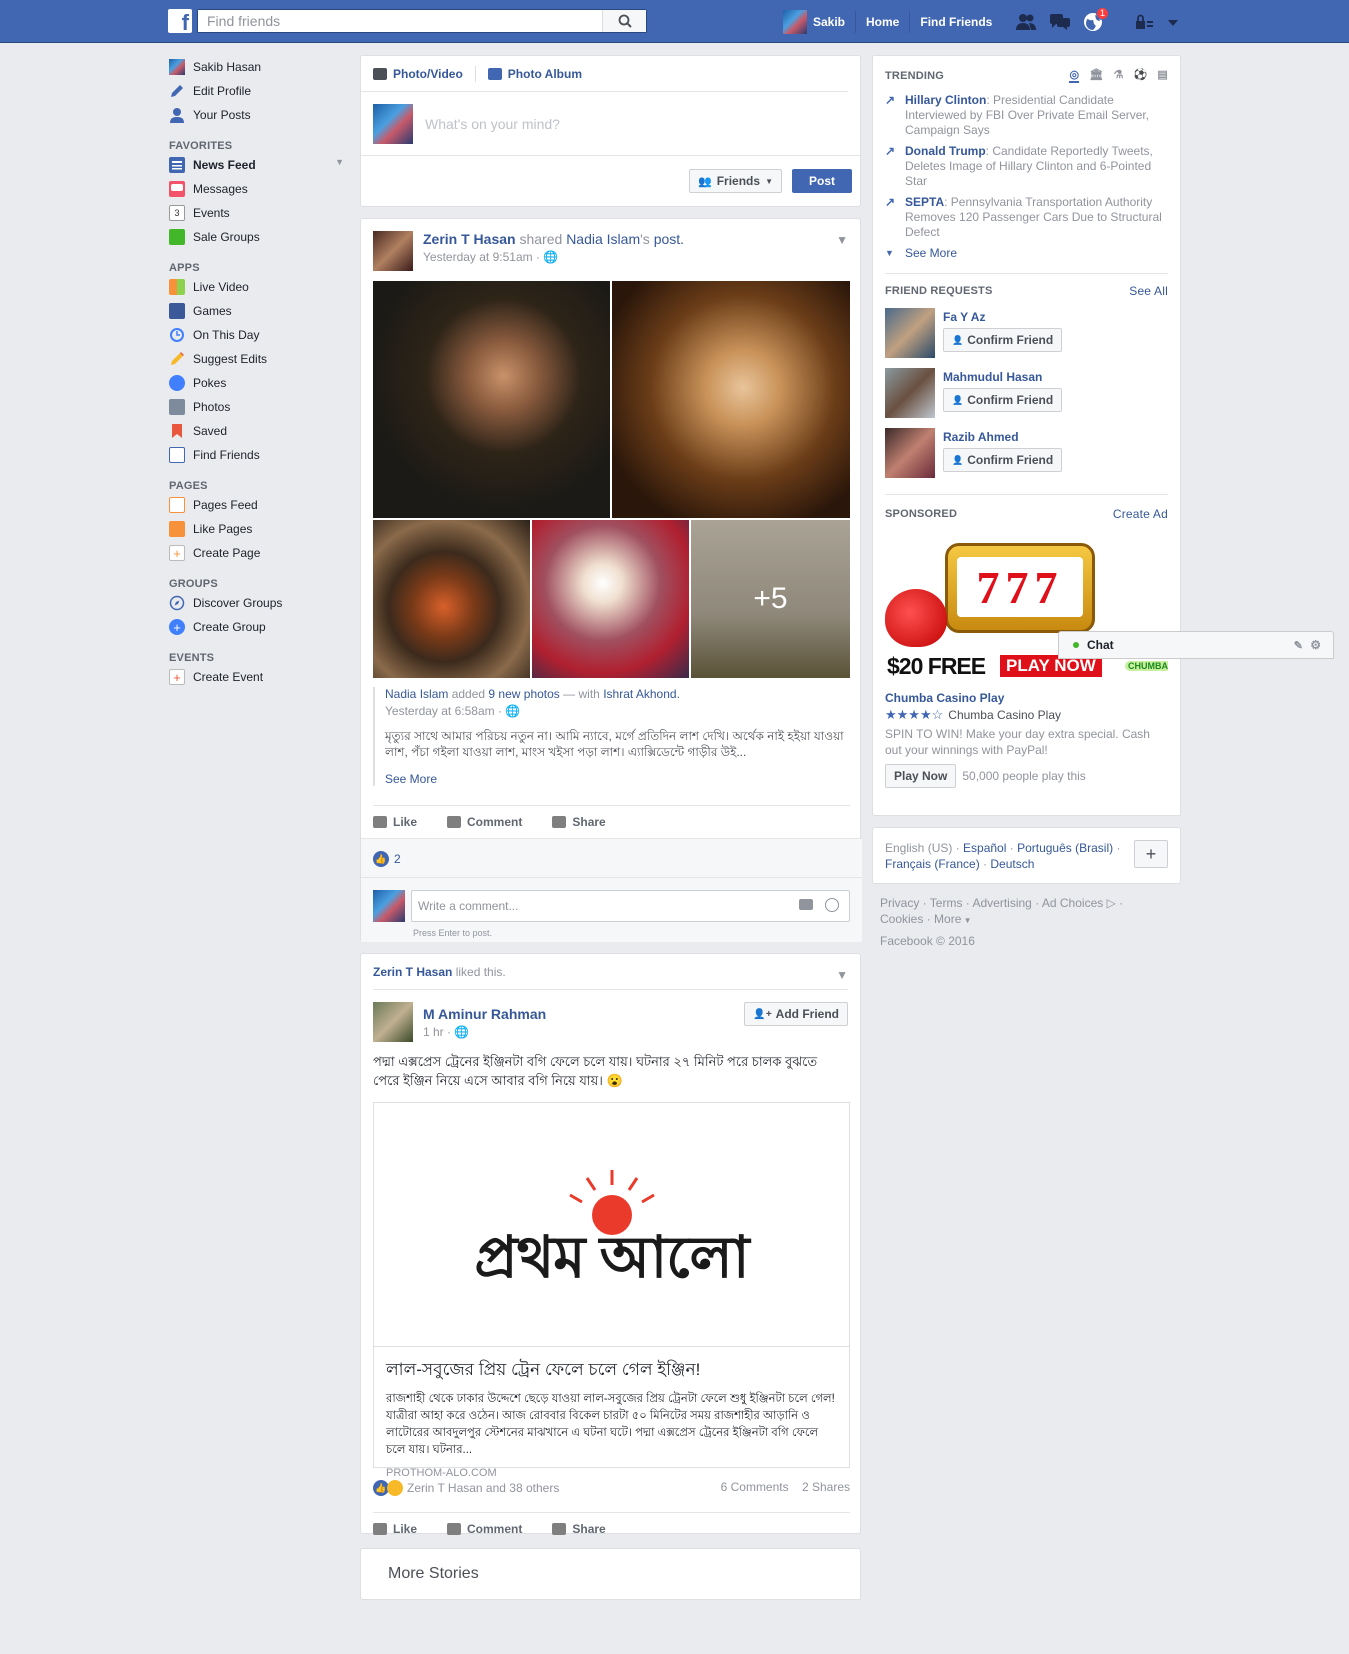  What do you see at coordinates (256, 359) in the screenshot?
I see `sidebar-item-suggest-edits: Suggest Edits` at bounding box center [256, 359].